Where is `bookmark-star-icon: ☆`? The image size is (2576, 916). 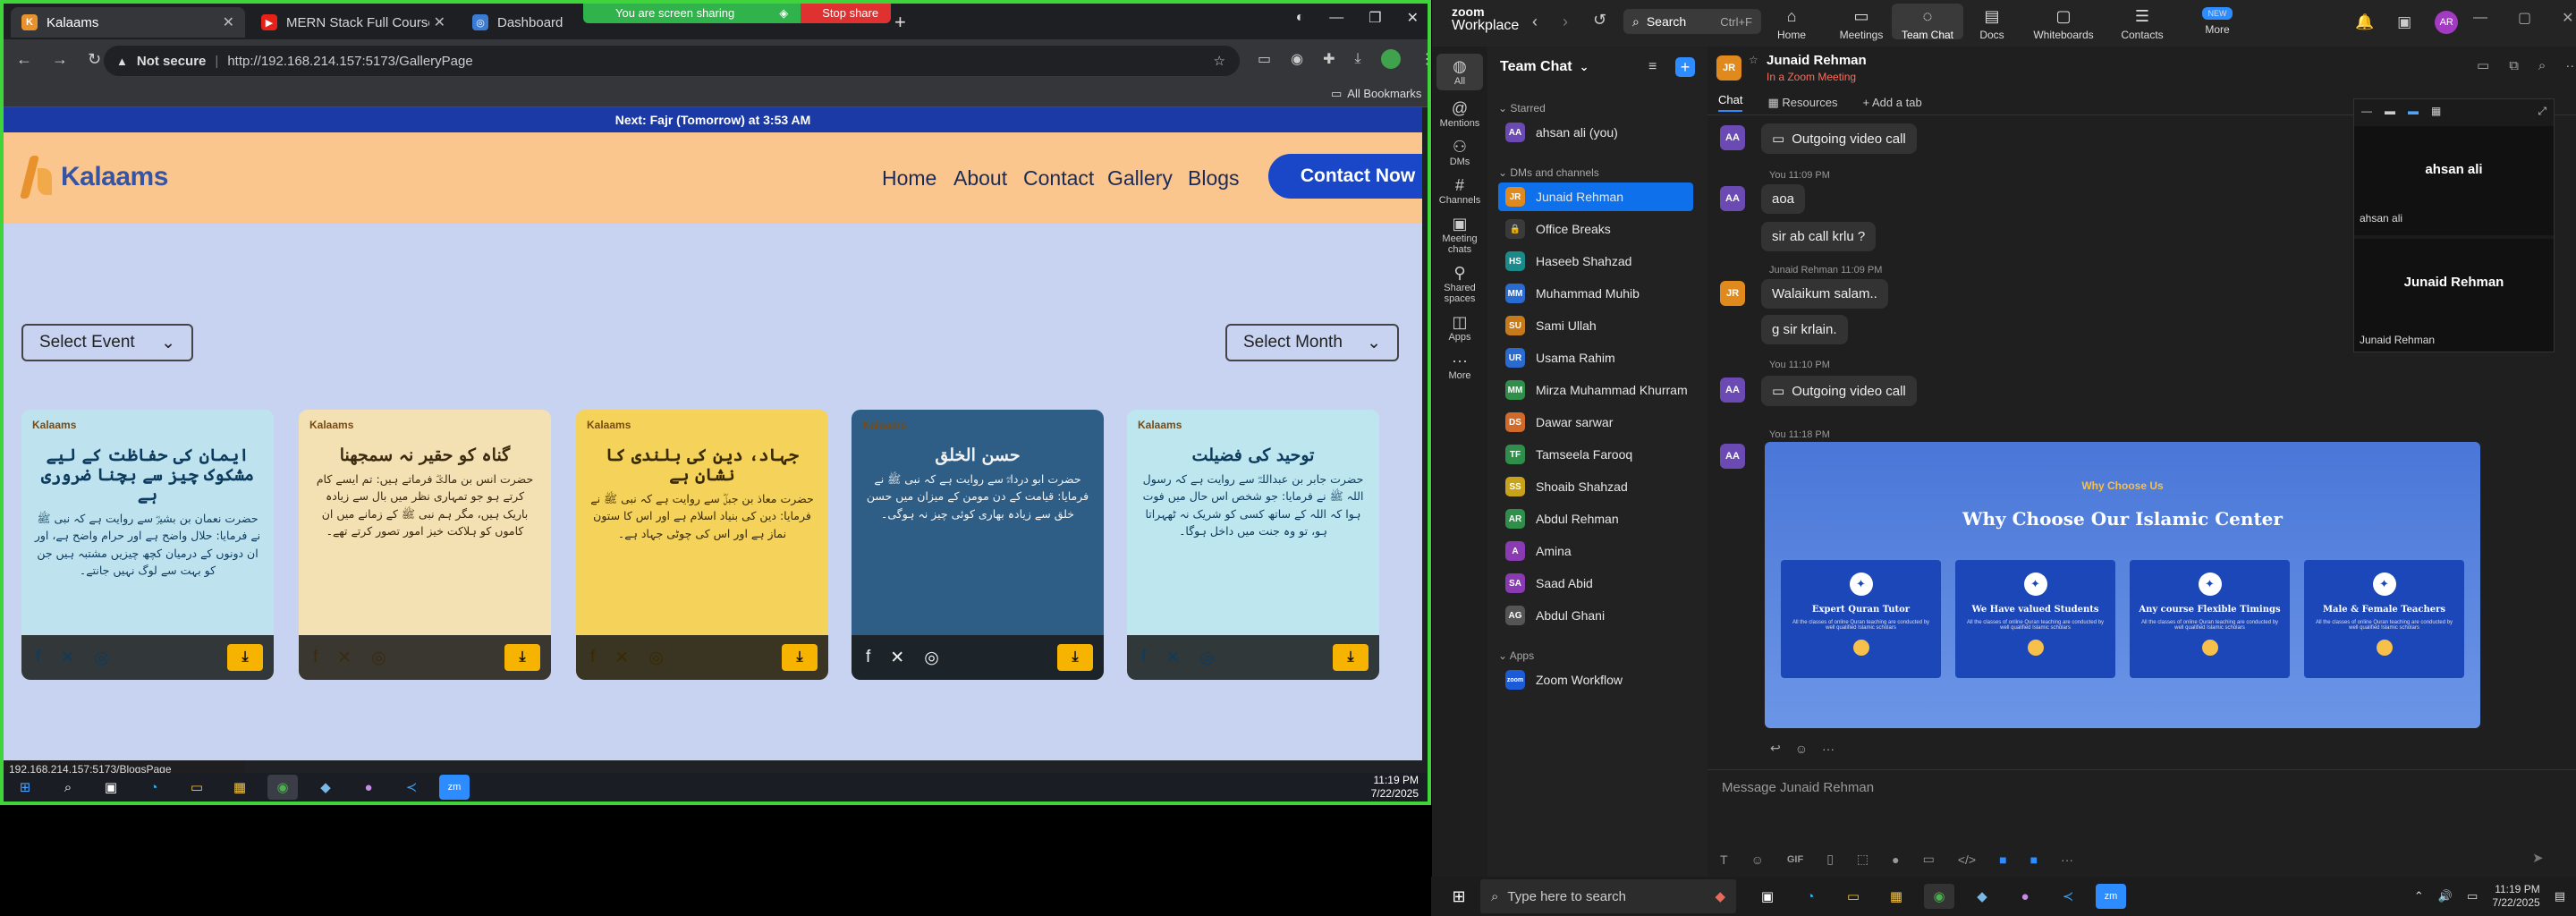 bookmark-star-icon: ☆ is located at coordinates (1219, 61).